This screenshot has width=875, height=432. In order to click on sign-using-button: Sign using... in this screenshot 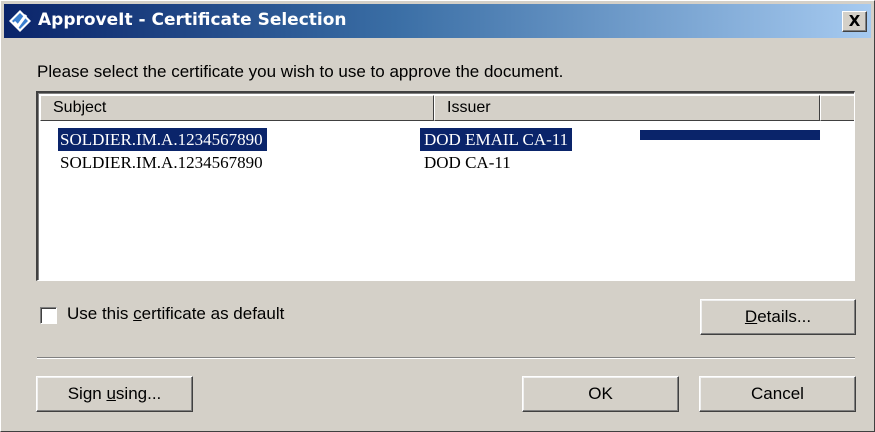, I will do `click(114, 394)`.